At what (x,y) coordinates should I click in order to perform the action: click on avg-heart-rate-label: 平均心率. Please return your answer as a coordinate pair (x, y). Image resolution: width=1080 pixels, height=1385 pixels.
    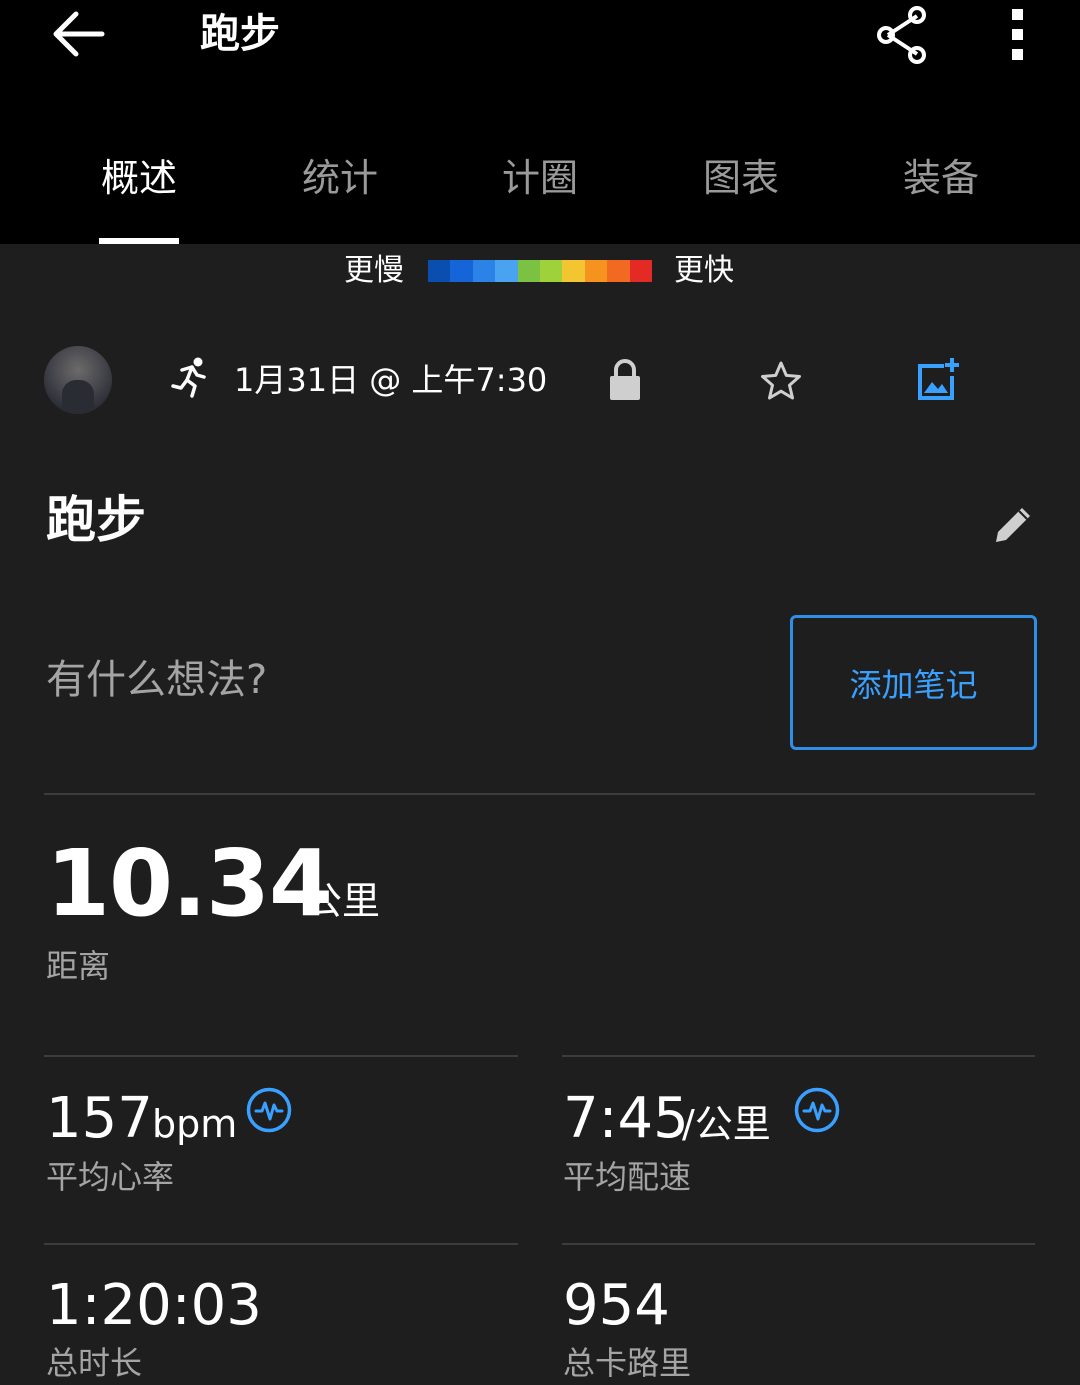
    Looking at the image, I should click on (110, 1177).